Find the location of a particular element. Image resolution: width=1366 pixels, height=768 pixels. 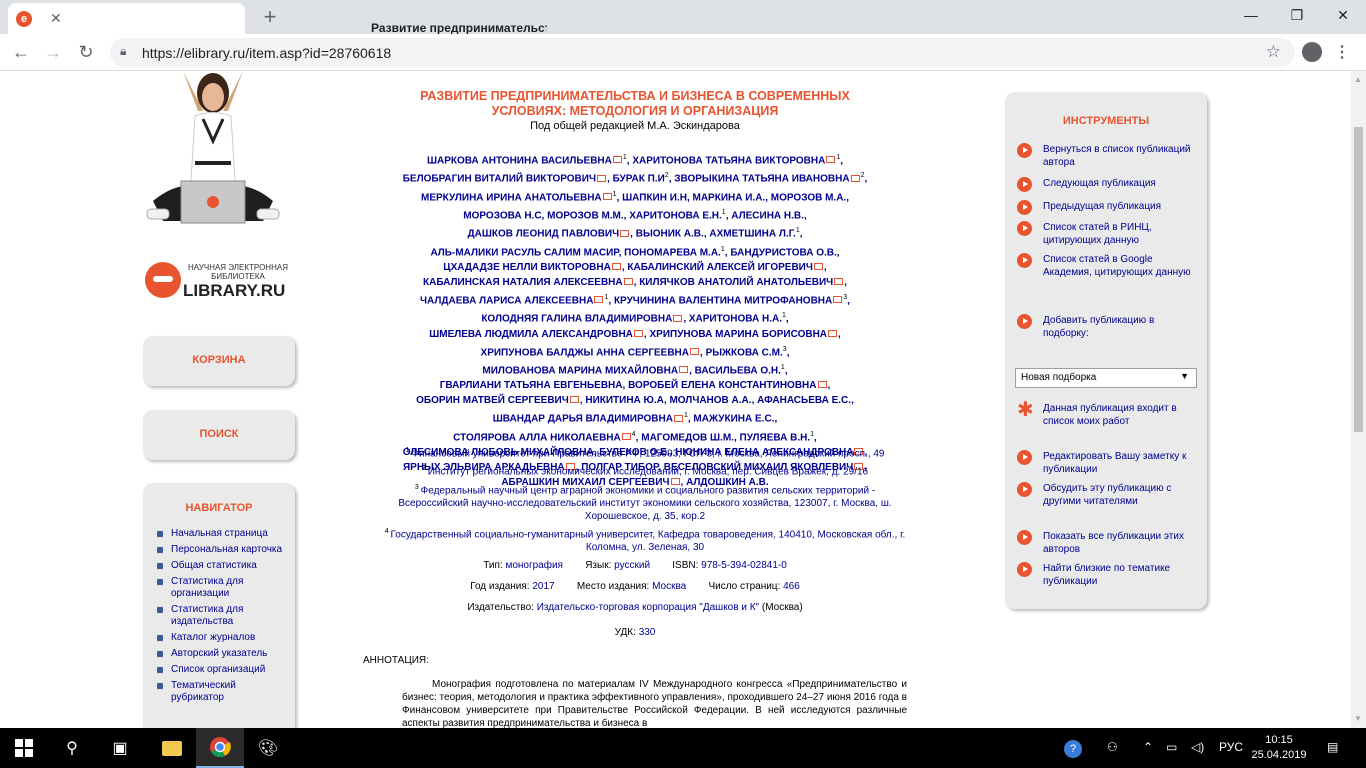

nav-item: Персональная карточка is located at coordinates (222, 550).